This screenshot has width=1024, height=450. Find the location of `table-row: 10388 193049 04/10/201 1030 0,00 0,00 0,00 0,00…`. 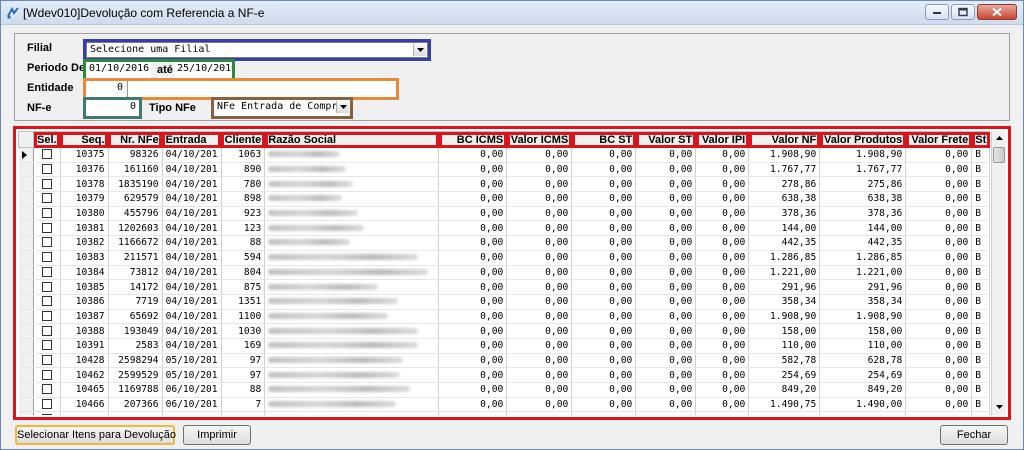

table-row: 10388 193049 04/10/201 1030 0,00 0,00 0,00 0,00… is located at coordinates (504, 331).